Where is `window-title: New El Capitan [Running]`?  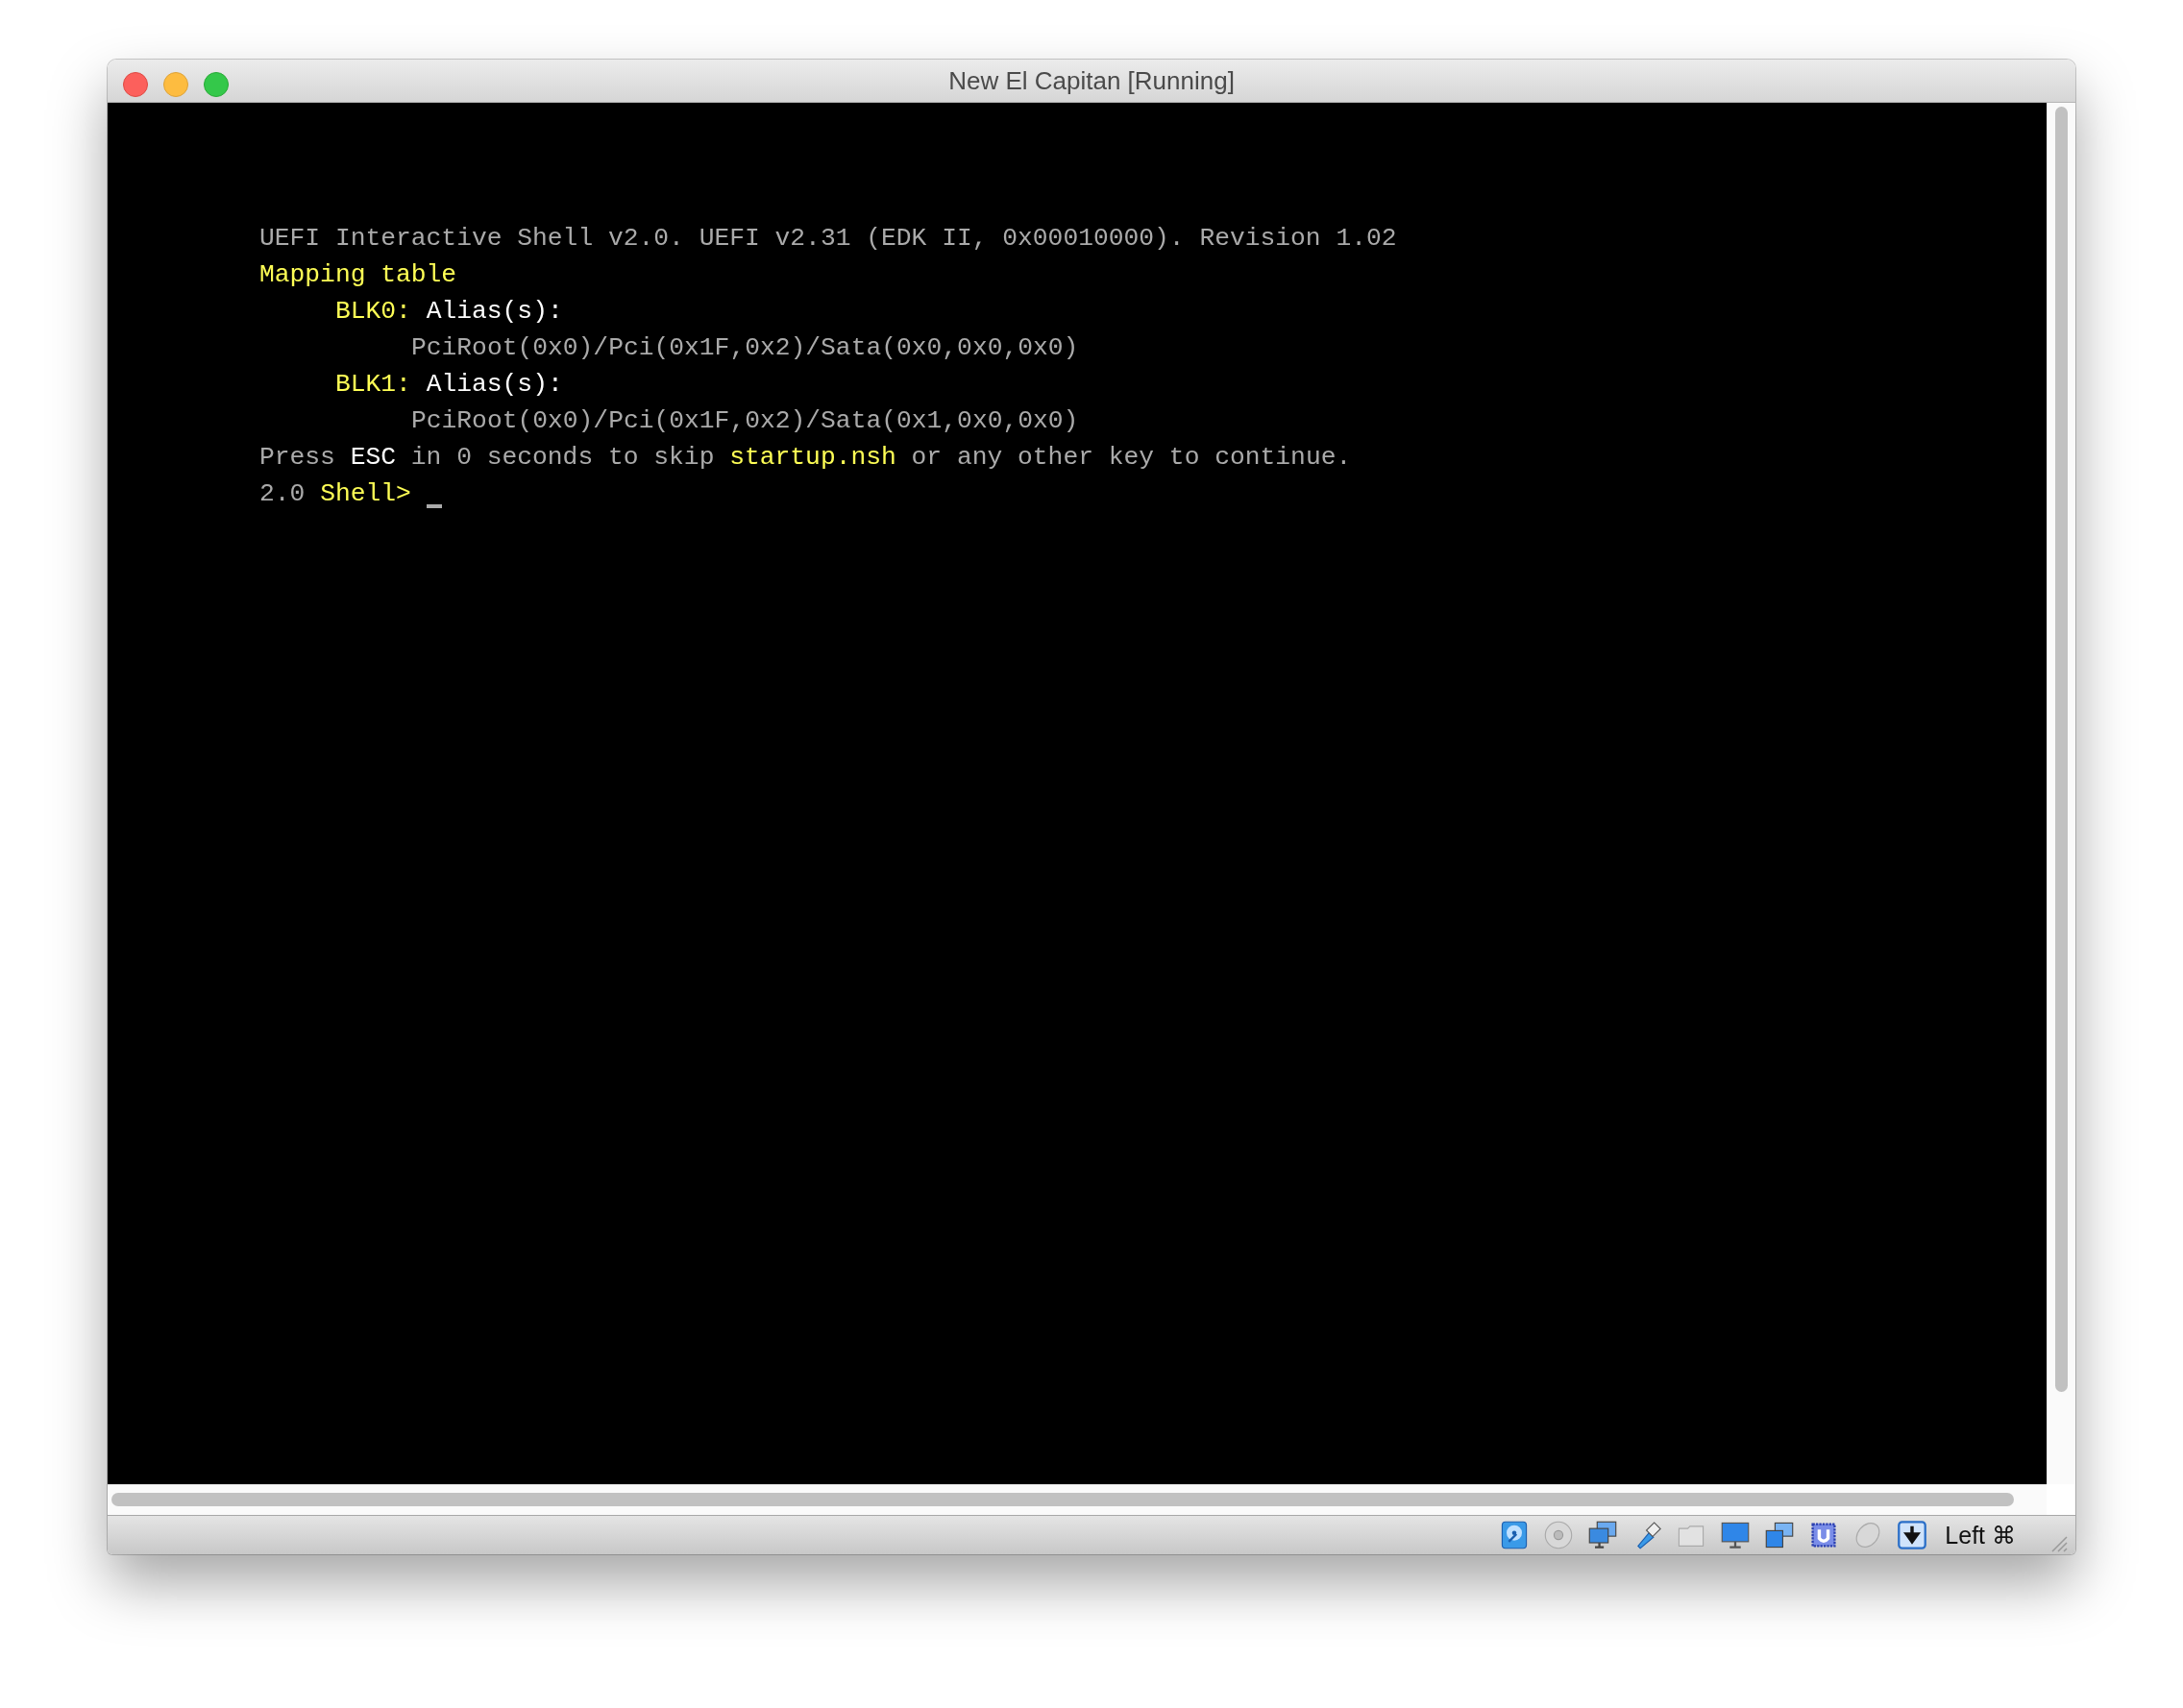
window-title: New El Capitan [Running] is located at coordinates (1091, 80).